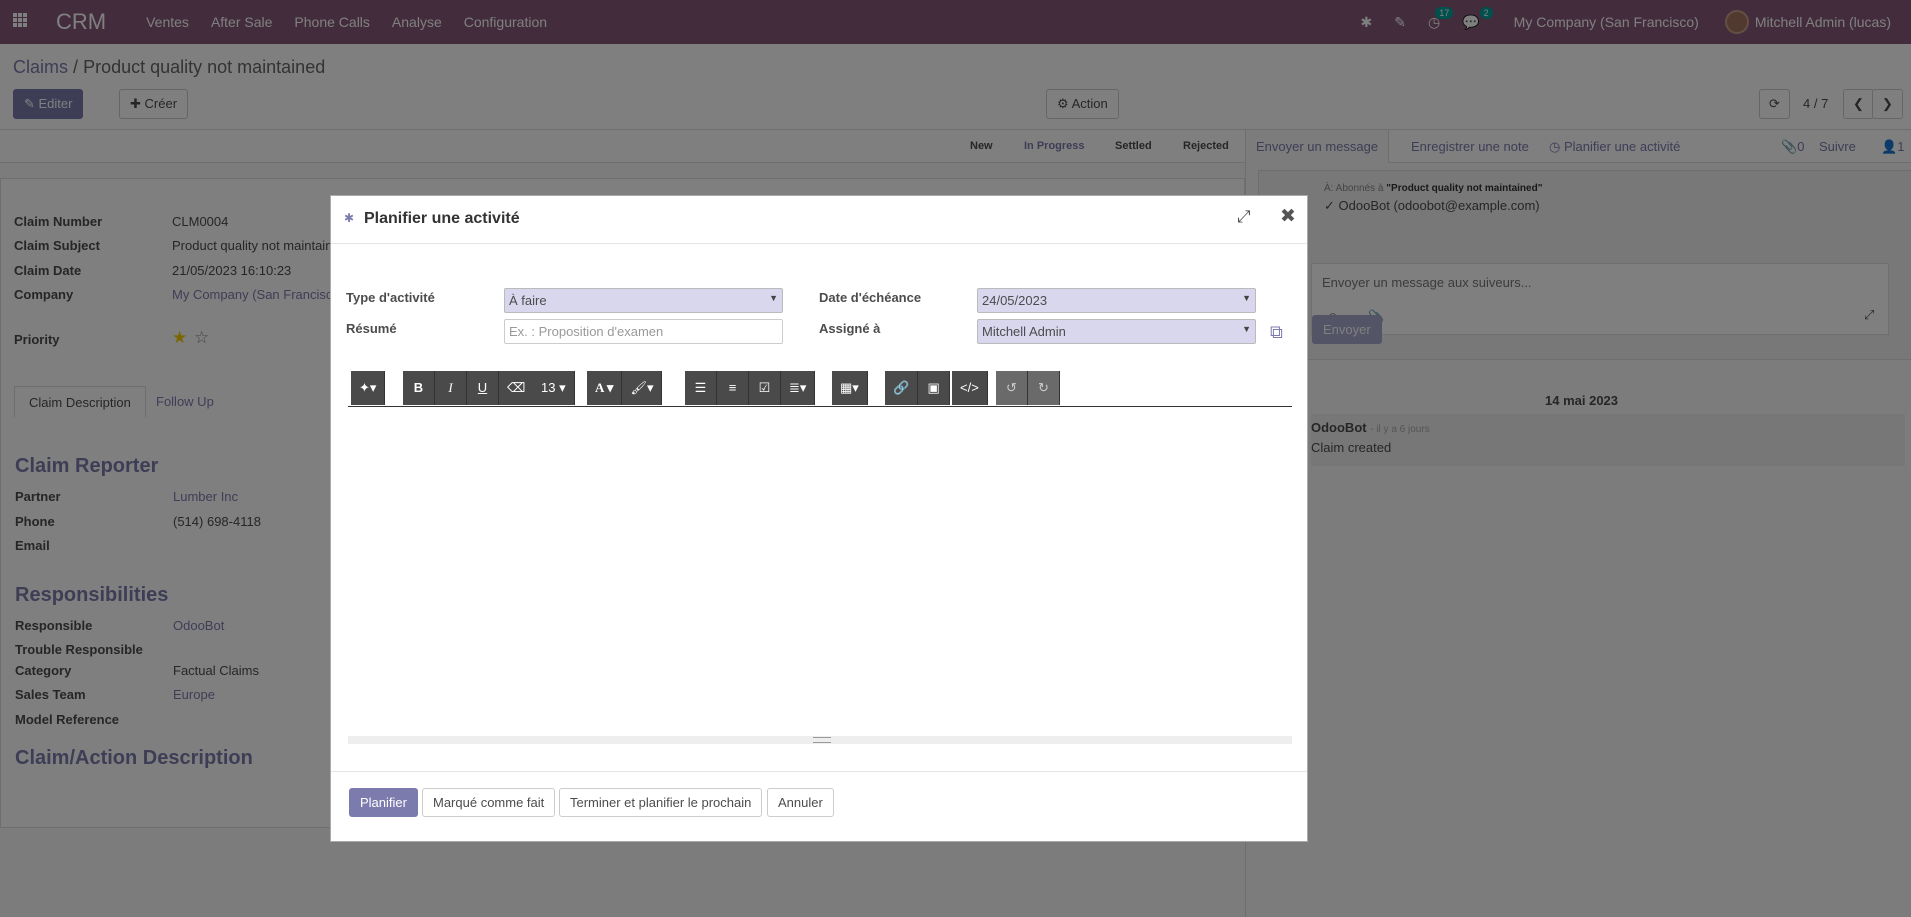  I want to click on bold-icon: B, so click(419, 388).